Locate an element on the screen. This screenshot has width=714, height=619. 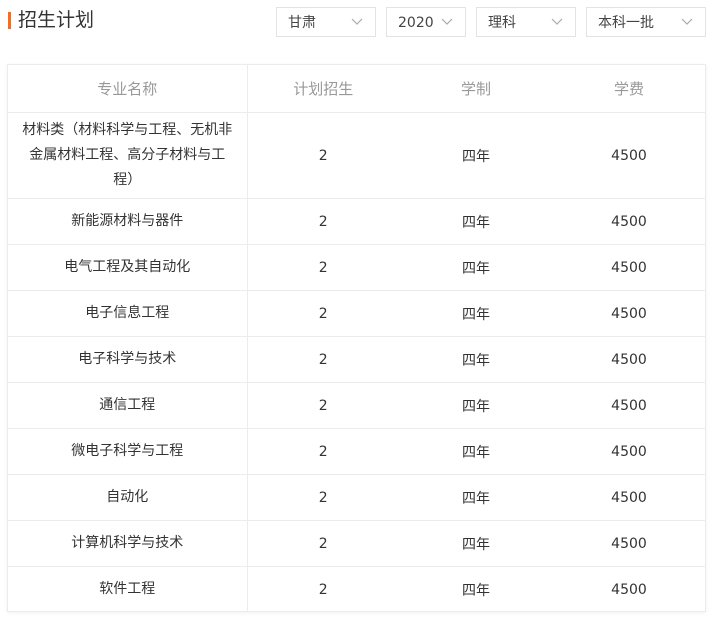
column-header-duration: 学制 is located at coordinates (476, 89).